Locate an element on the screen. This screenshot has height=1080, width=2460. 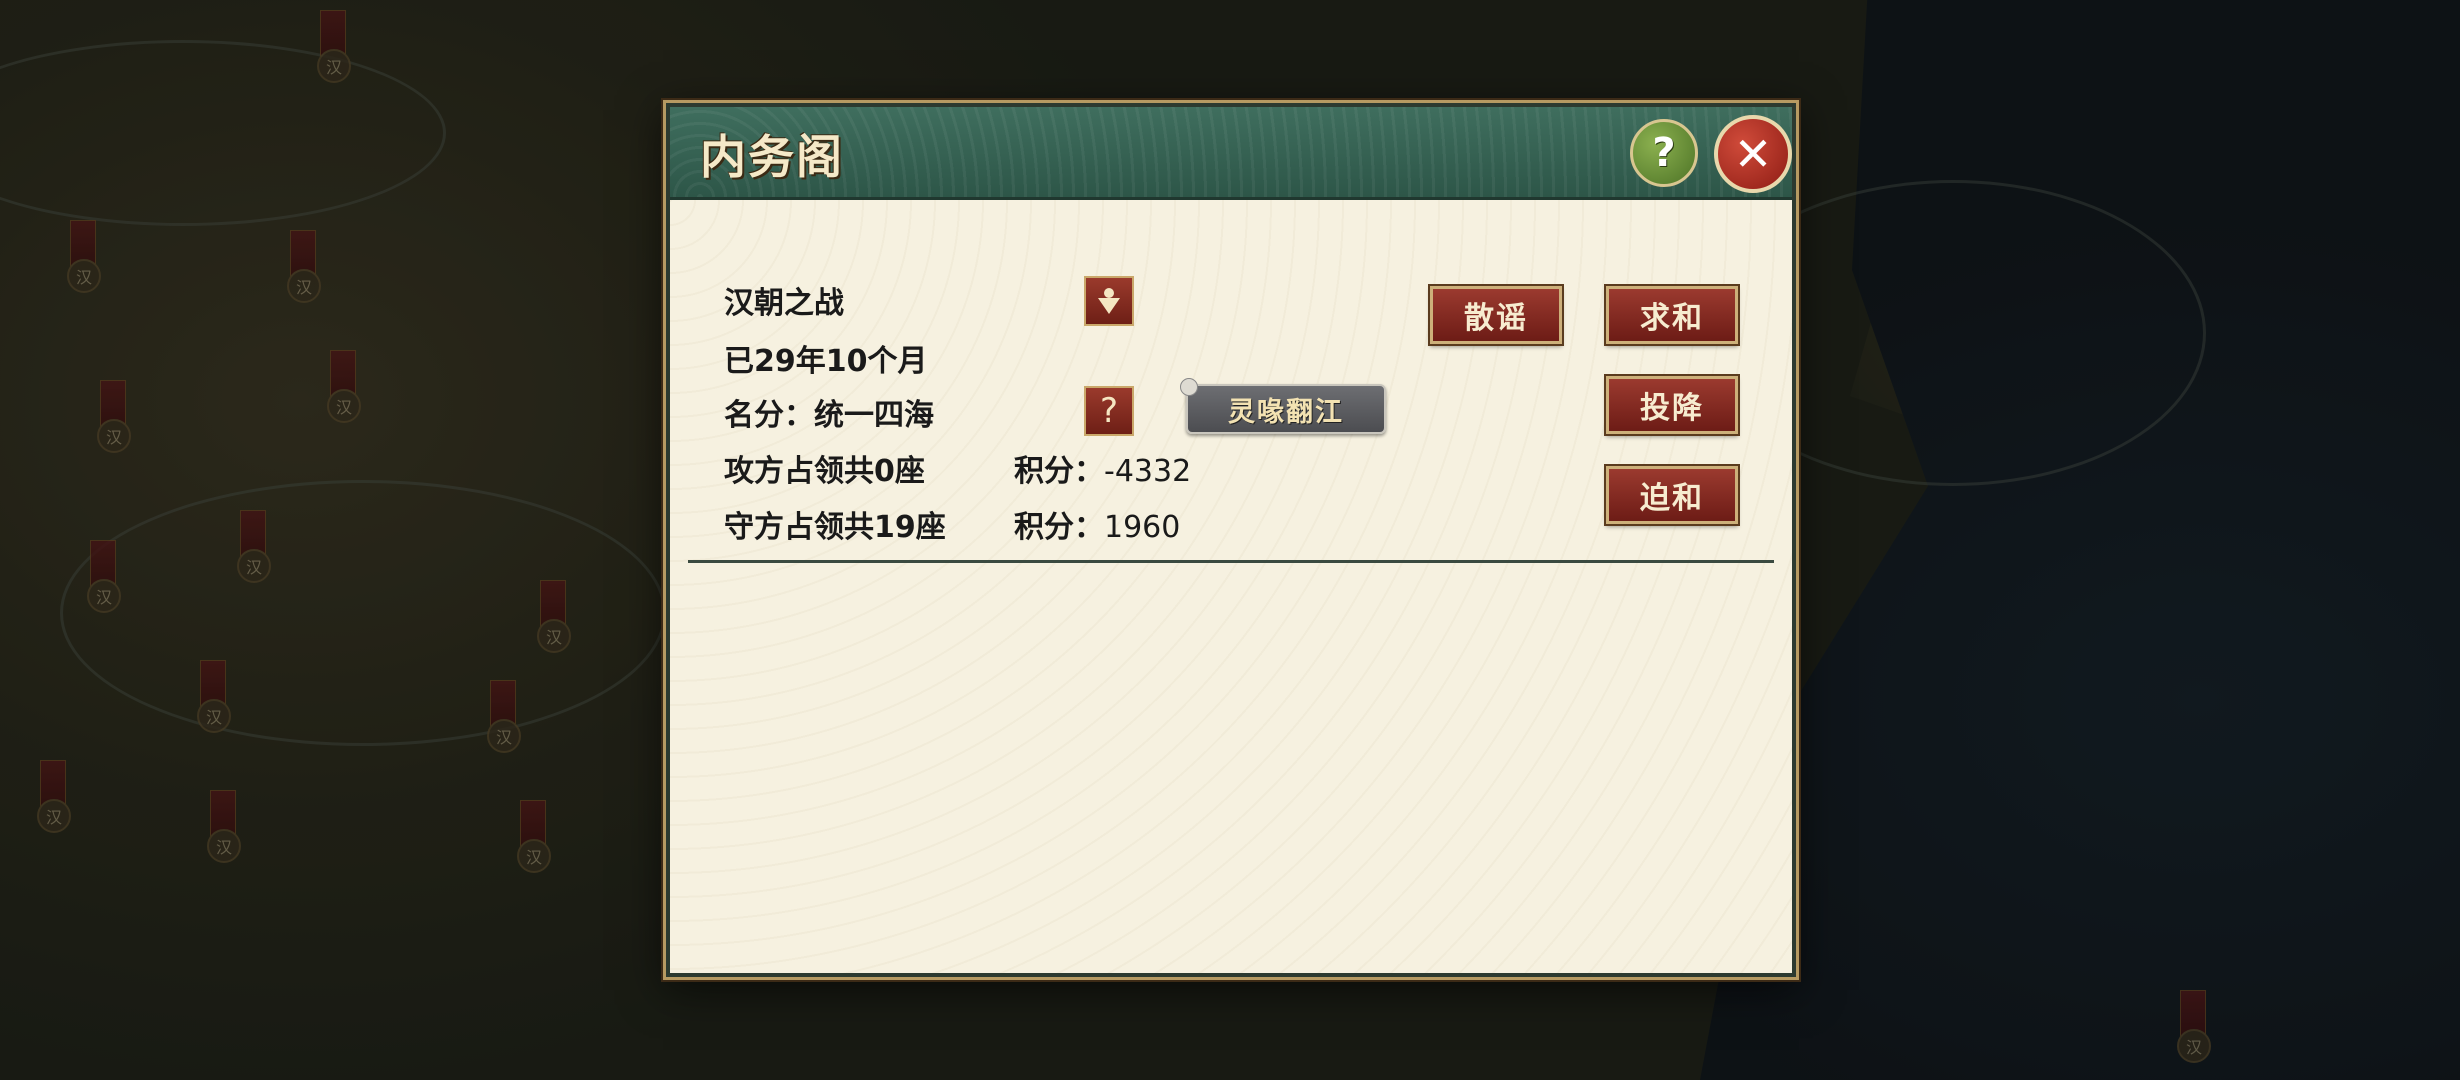
help-button: ? is located at coordinates (1664, 153).